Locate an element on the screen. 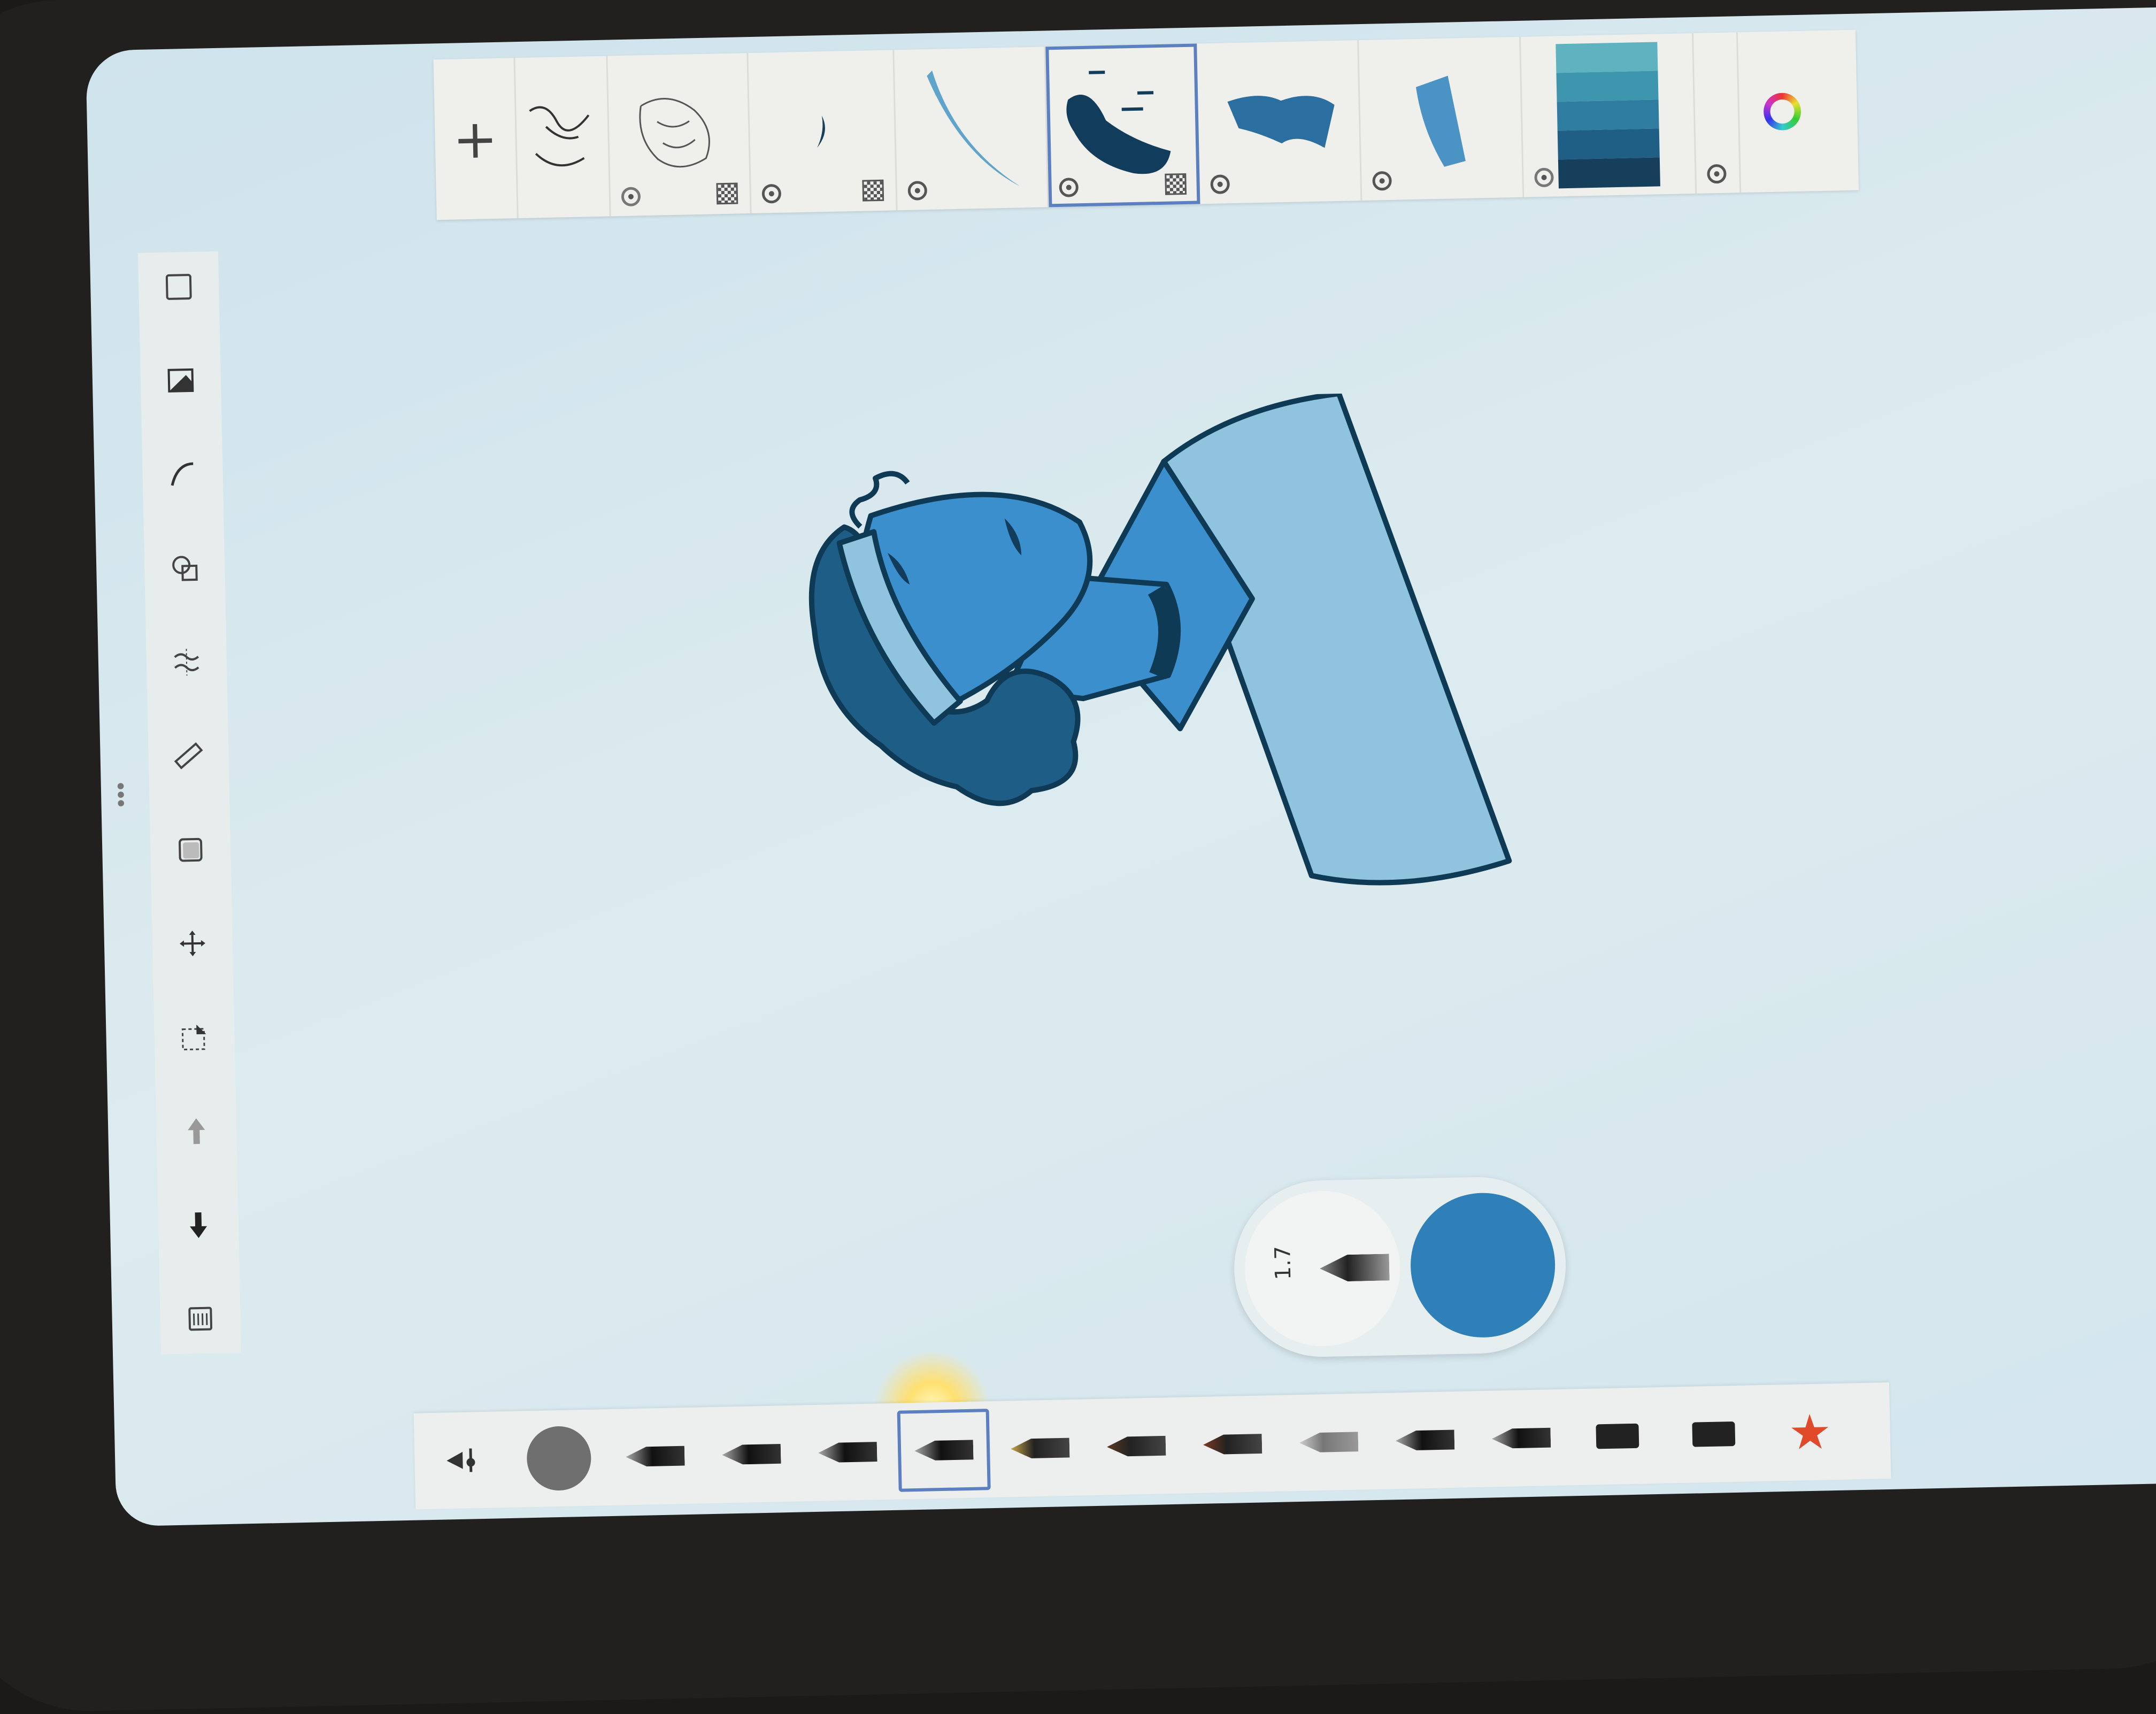 The height and width of the screenshot is (1714, 2156). brush-fountain-pen is located at coordinates (1040, 1448).